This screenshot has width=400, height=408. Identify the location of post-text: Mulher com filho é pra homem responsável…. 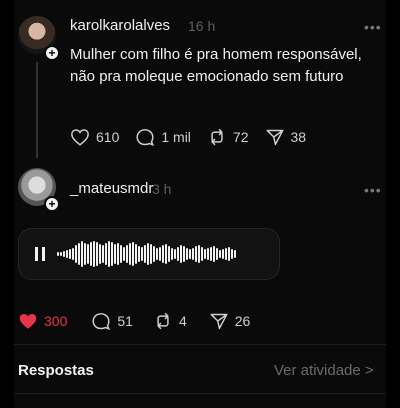
(216, 65).